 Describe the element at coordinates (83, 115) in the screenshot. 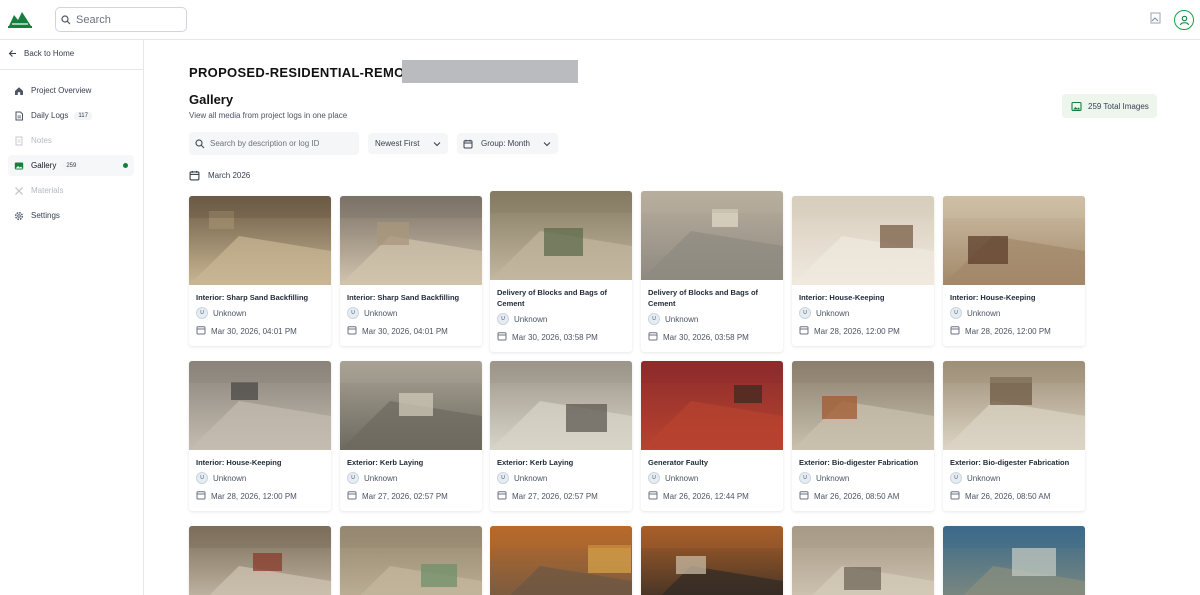

I see `count-badge: 117` at that location.